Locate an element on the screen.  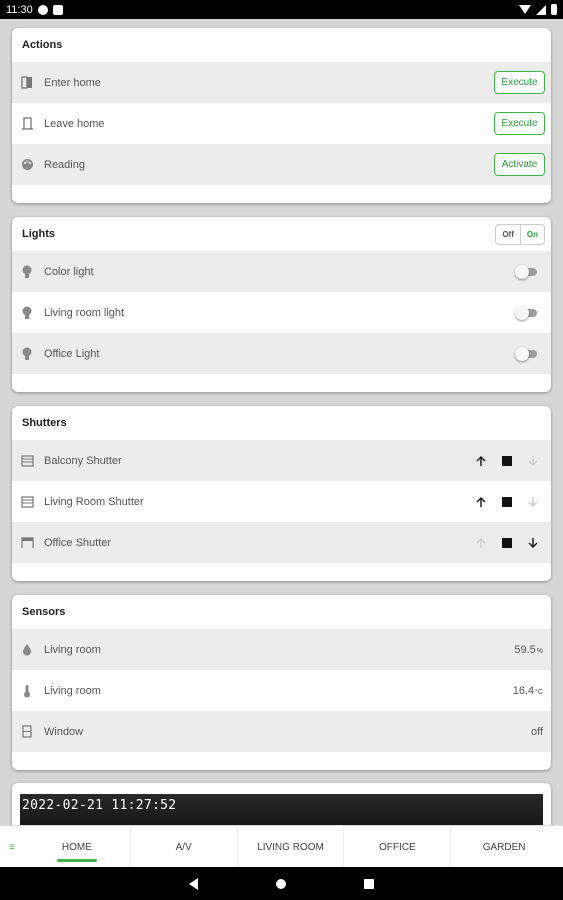
card-title-text: Actions is located at coordinates (42, 45).